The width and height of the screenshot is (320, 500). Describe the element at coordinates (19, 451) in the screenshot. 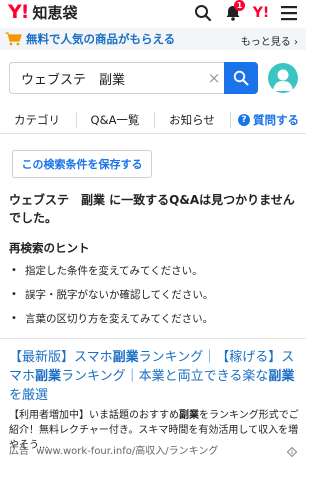

I see `ad-label: 広告` at that location.